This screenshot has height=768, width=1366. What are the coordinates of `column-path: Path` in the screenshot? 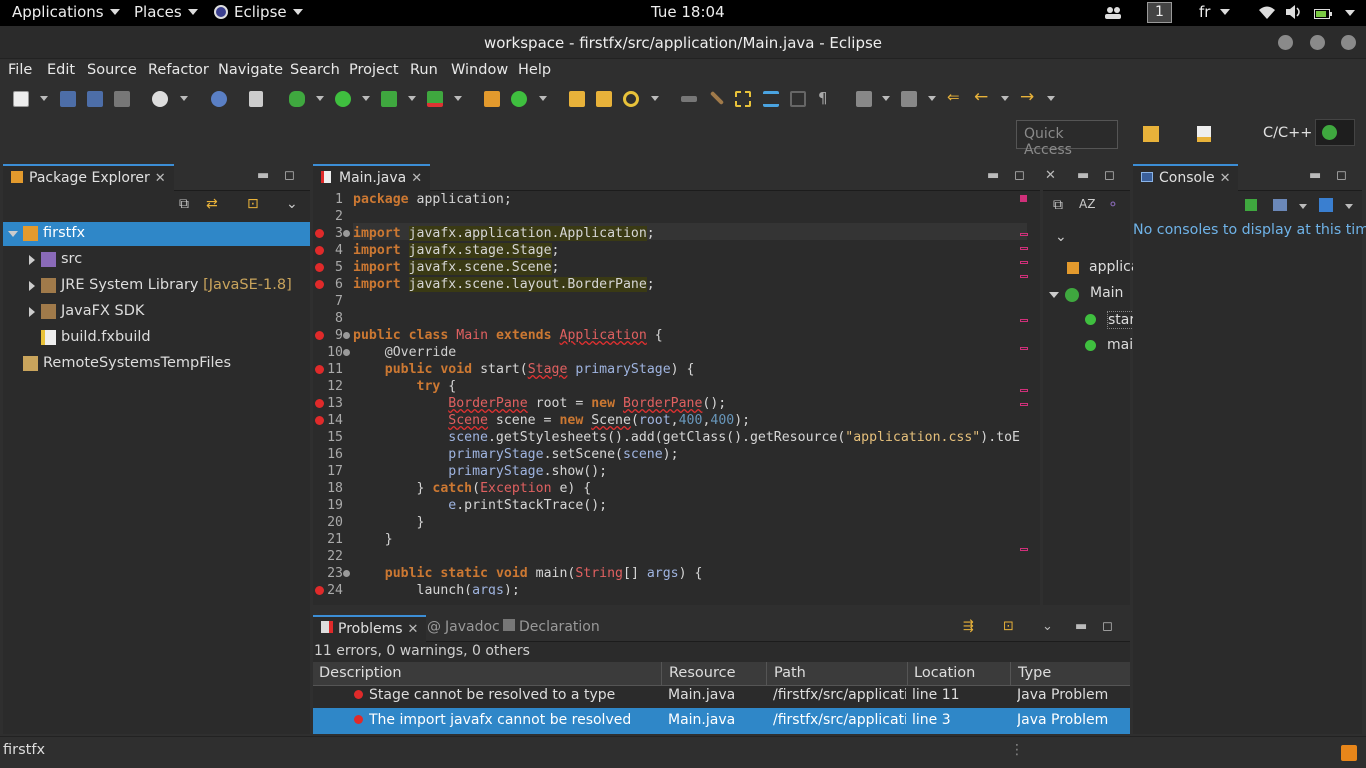 It's located at (790, 673).